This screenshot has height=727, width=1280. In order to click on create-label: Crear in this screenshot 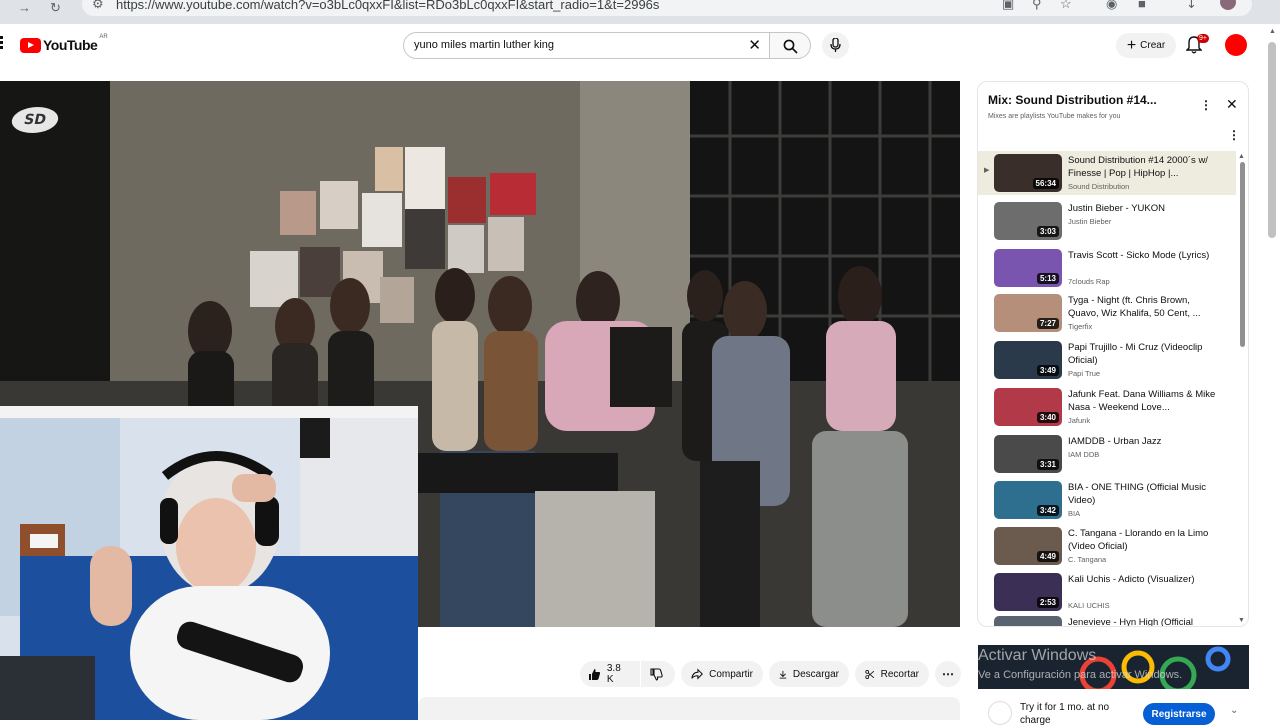, I will do `click(1153, 45)`.